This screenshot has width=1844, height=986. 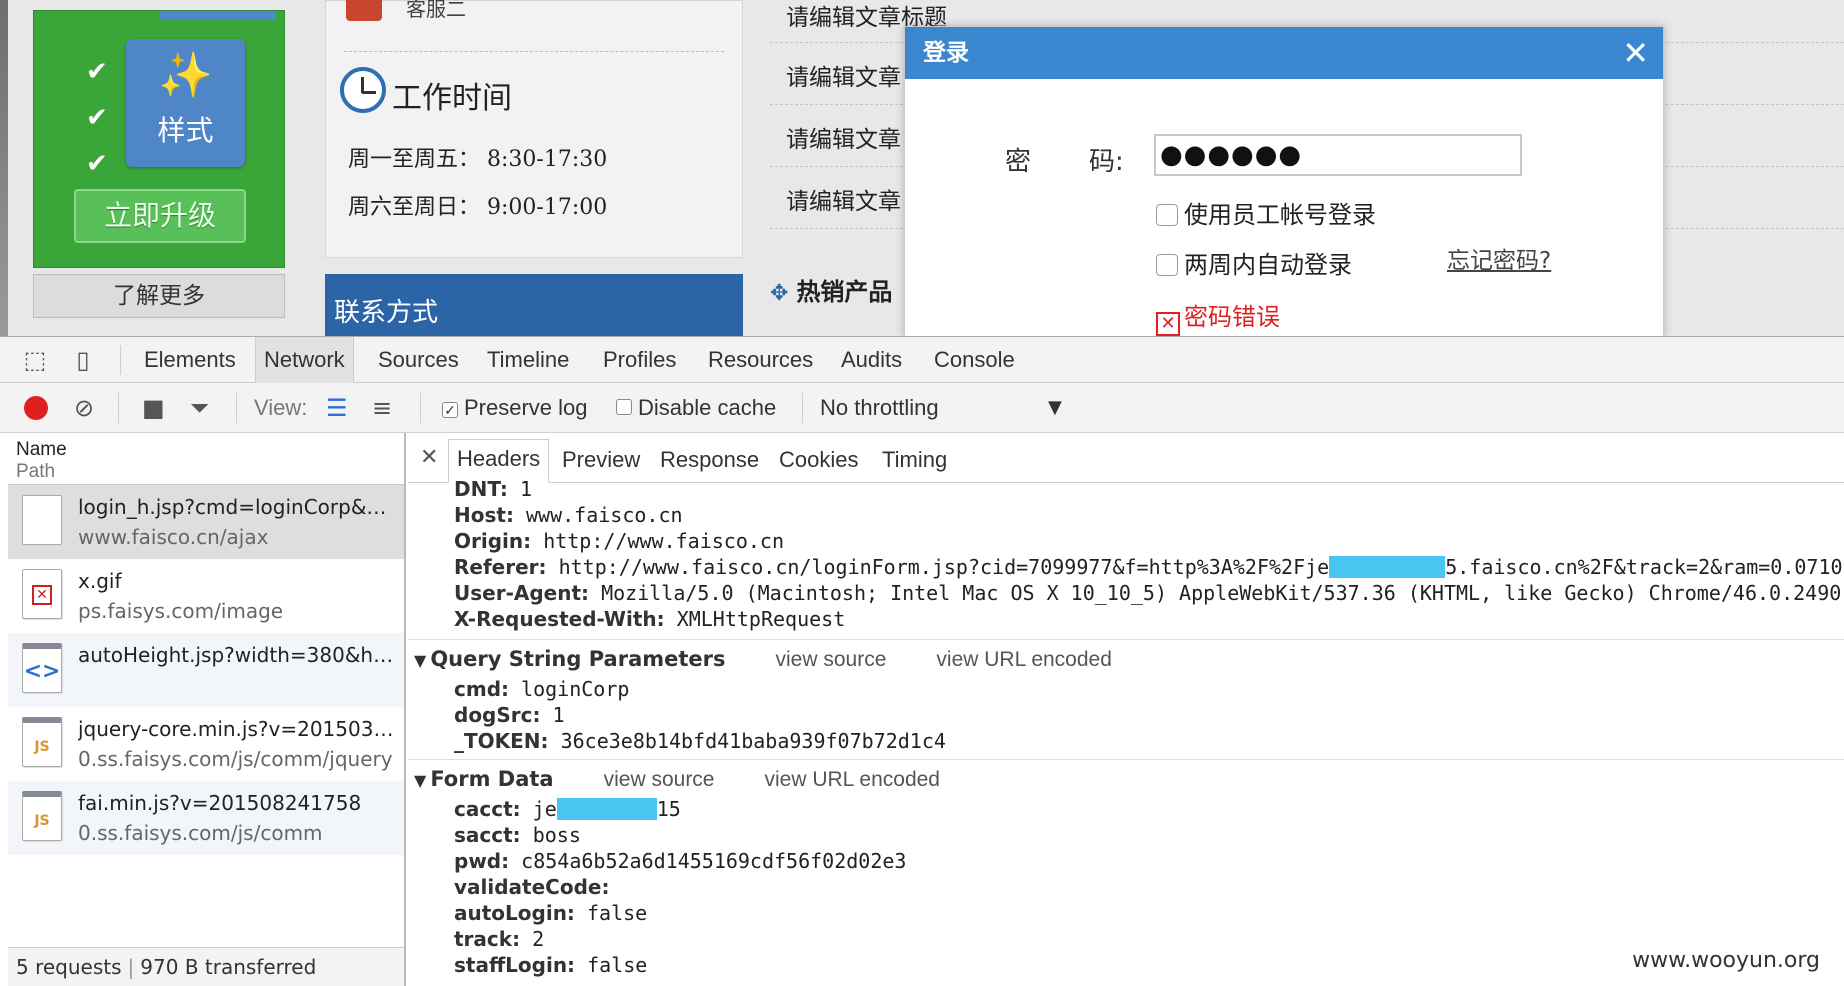 What do you see at coordinates (35, 360) in the screenshot?
I see `inspect-element-icon: ⬚` at bounding box center [35, 360].